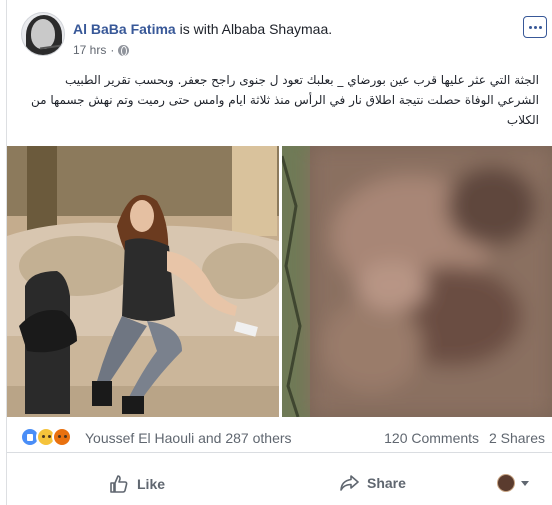 This screenshot has width=552, height=505. I want to click on post-meta: 17 hrs ·, so click(101, 50).